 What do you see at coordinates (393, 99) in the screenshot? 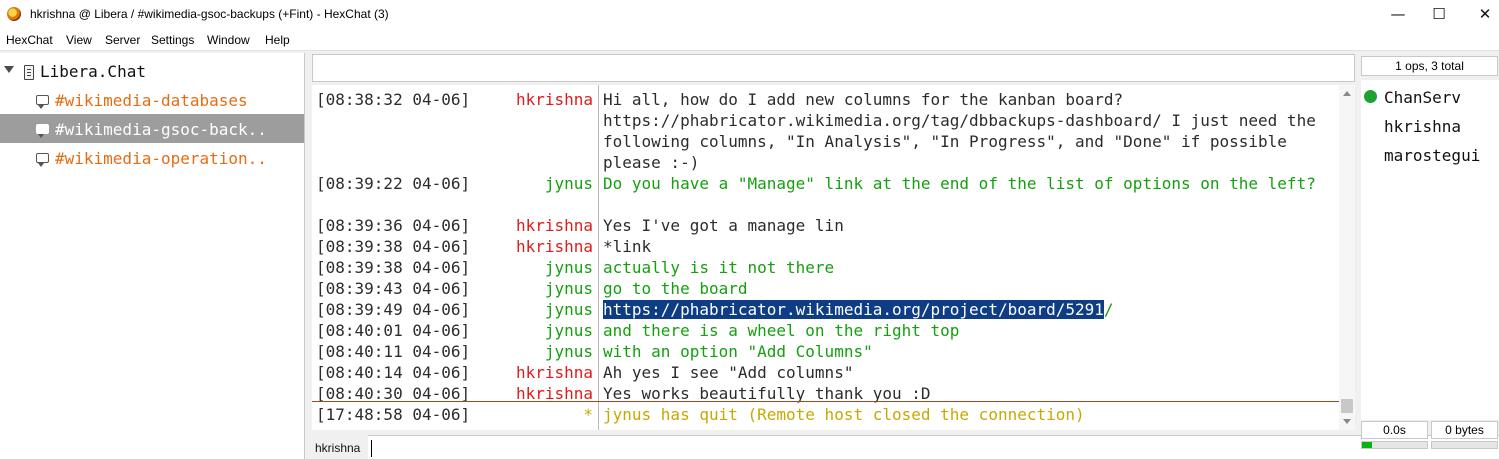
I see `message-timestamp: [08:38:32 04-06]` at bounding box center [393, 99].